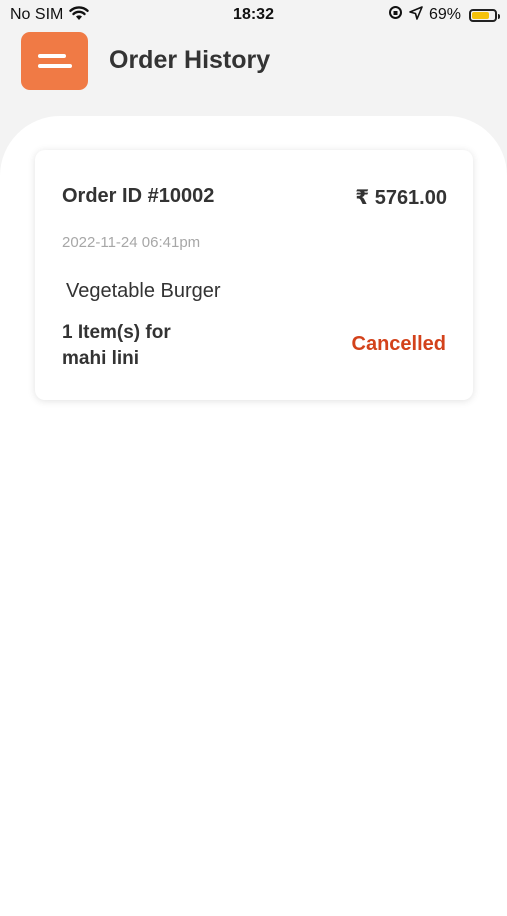 The width and height of the screenshot is (507, 916). Describe the element at coordinates (131, 242) in the screenshot. I see `order-date: 2022-11-24 06:41pm` at that location.